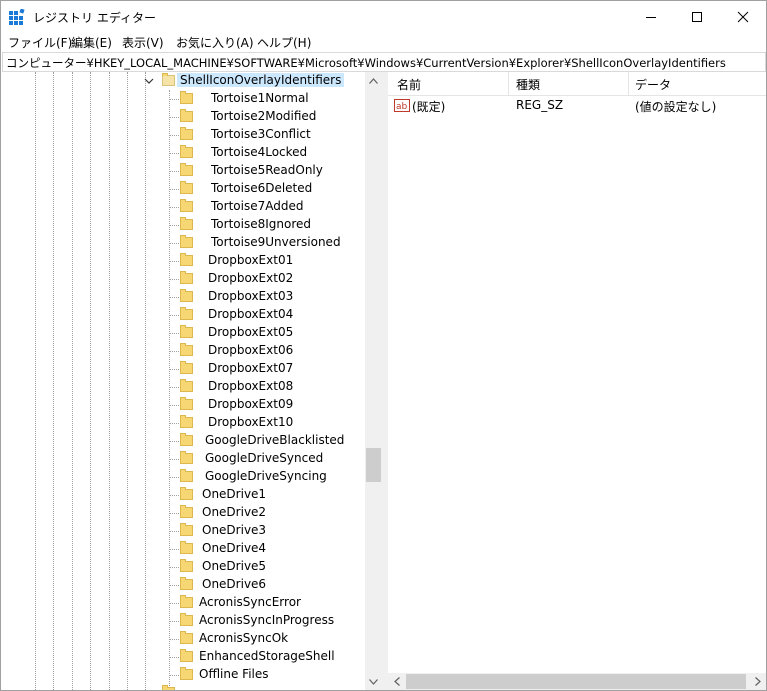  What do you see at coordinates (260, 98) in the screenshot?
I see `tree-node-label: Tortoise1Normal` at bounding box center [260, 98].